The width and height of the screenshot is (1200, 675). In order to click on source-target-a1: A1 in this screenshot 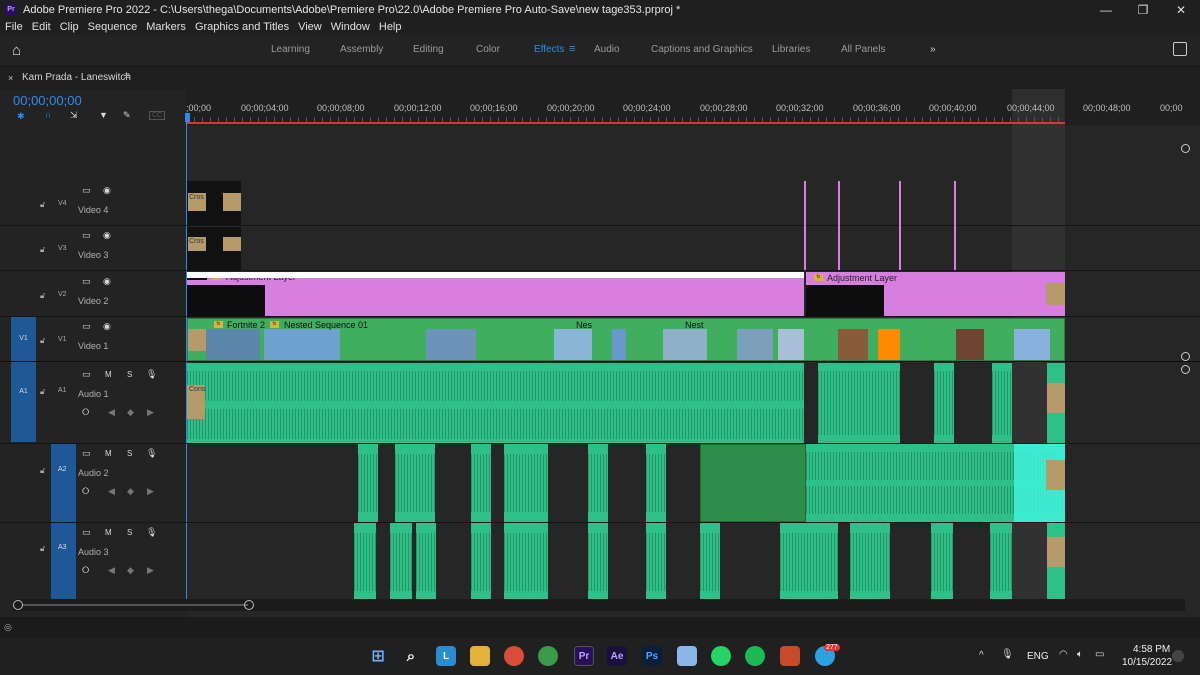, I will do `click(23, 402)`.